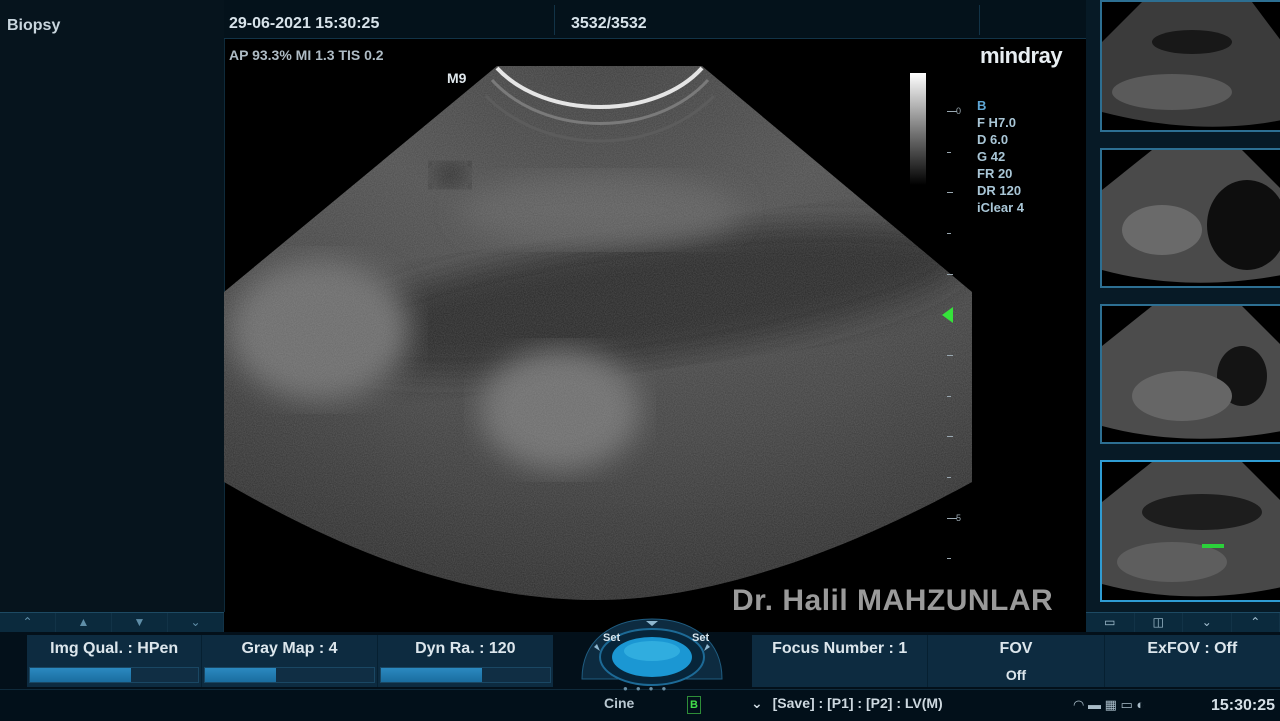  What do you see at coordinates (892, 601) in the screenshot?
I see `author-watermark: Dr. Halil MAHZUNLAR` at bounding box center [892, 601].